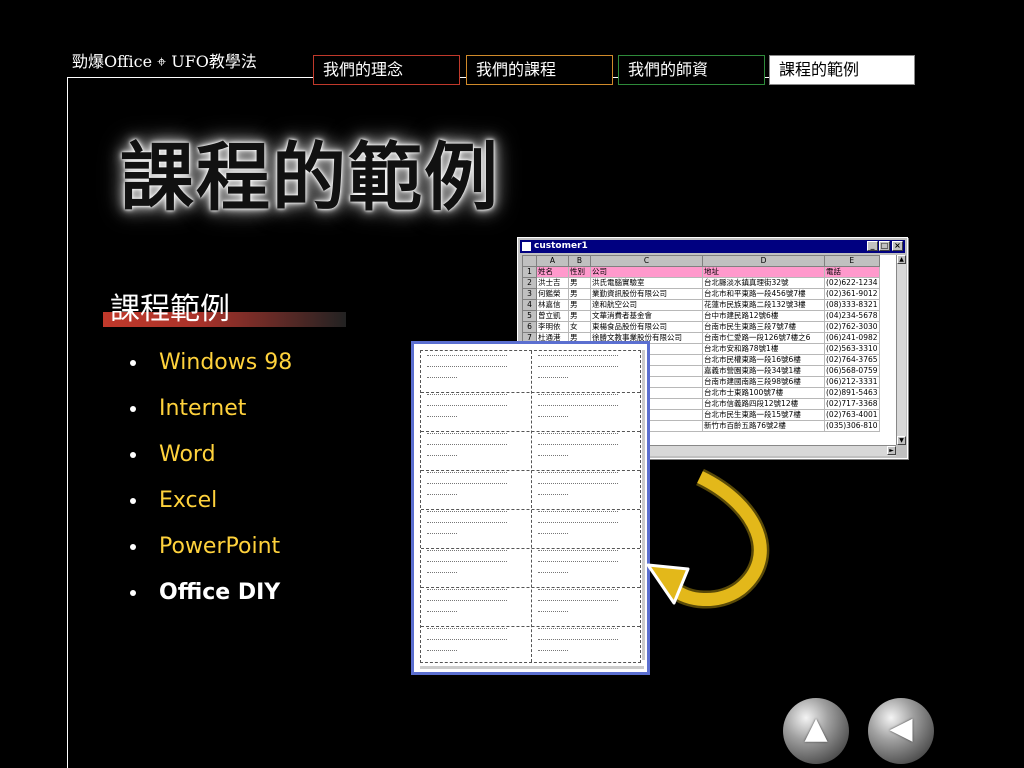  I want to click on table-cell: 達和航空公司, so click(646, 305).